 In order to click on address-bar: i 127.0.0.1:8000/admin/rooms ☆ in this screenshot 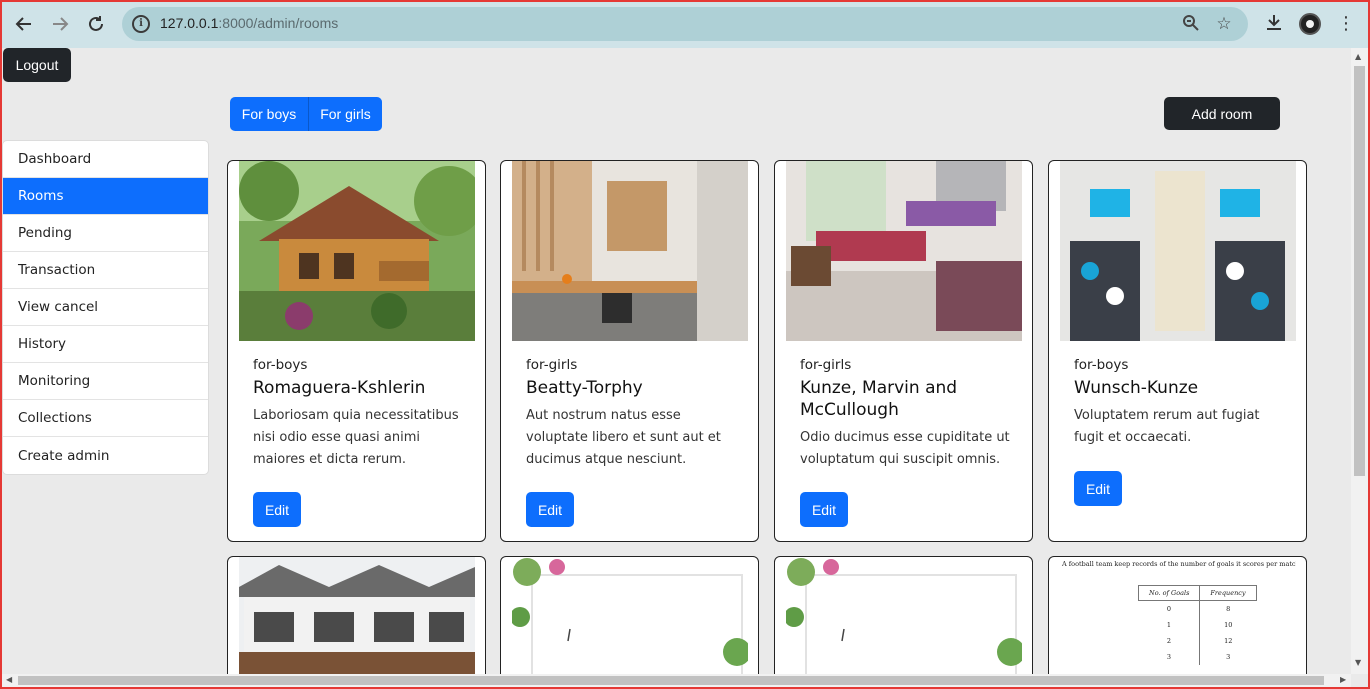, I will do `click(685, 24)`.